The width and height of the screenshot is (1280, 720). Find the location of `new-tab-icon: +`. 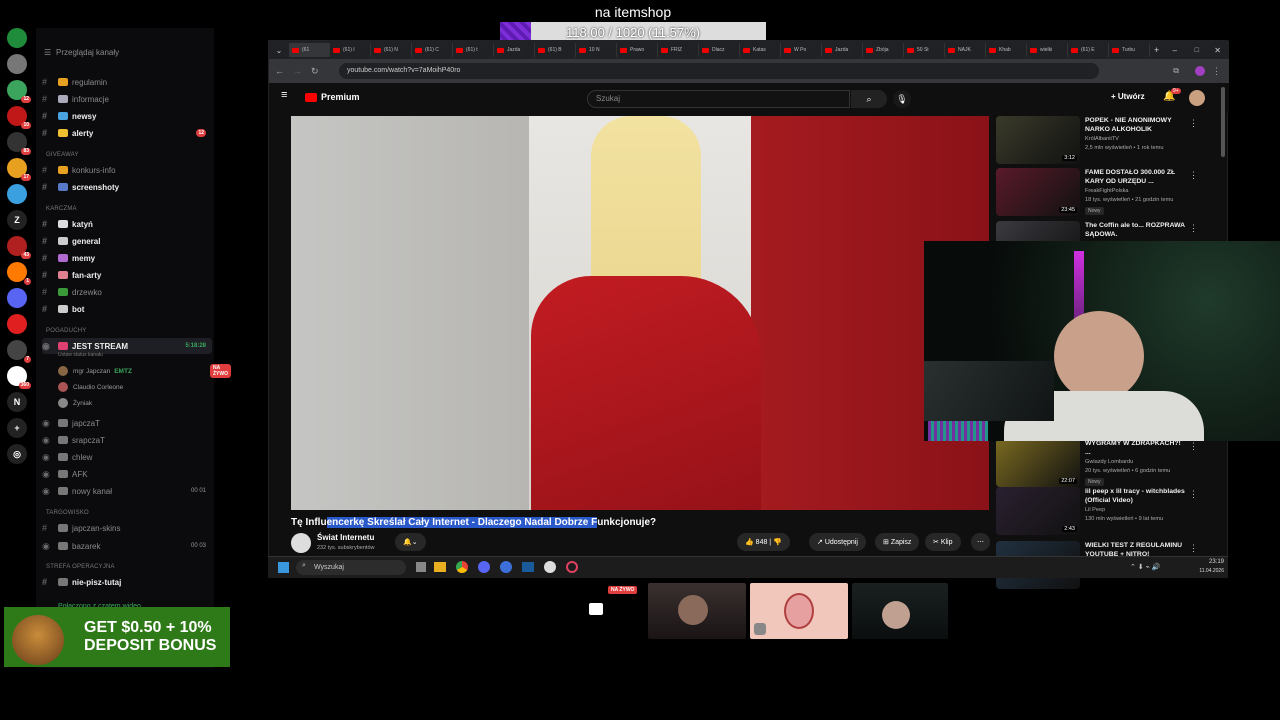

new-tab-icon: + is located at coordinates (1156, 50).